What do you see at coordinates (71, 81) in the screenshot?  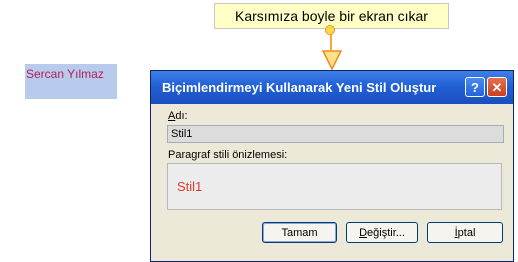 I see `author-name-block: Sercan Yılmaz` at bounding box center [71, 81].